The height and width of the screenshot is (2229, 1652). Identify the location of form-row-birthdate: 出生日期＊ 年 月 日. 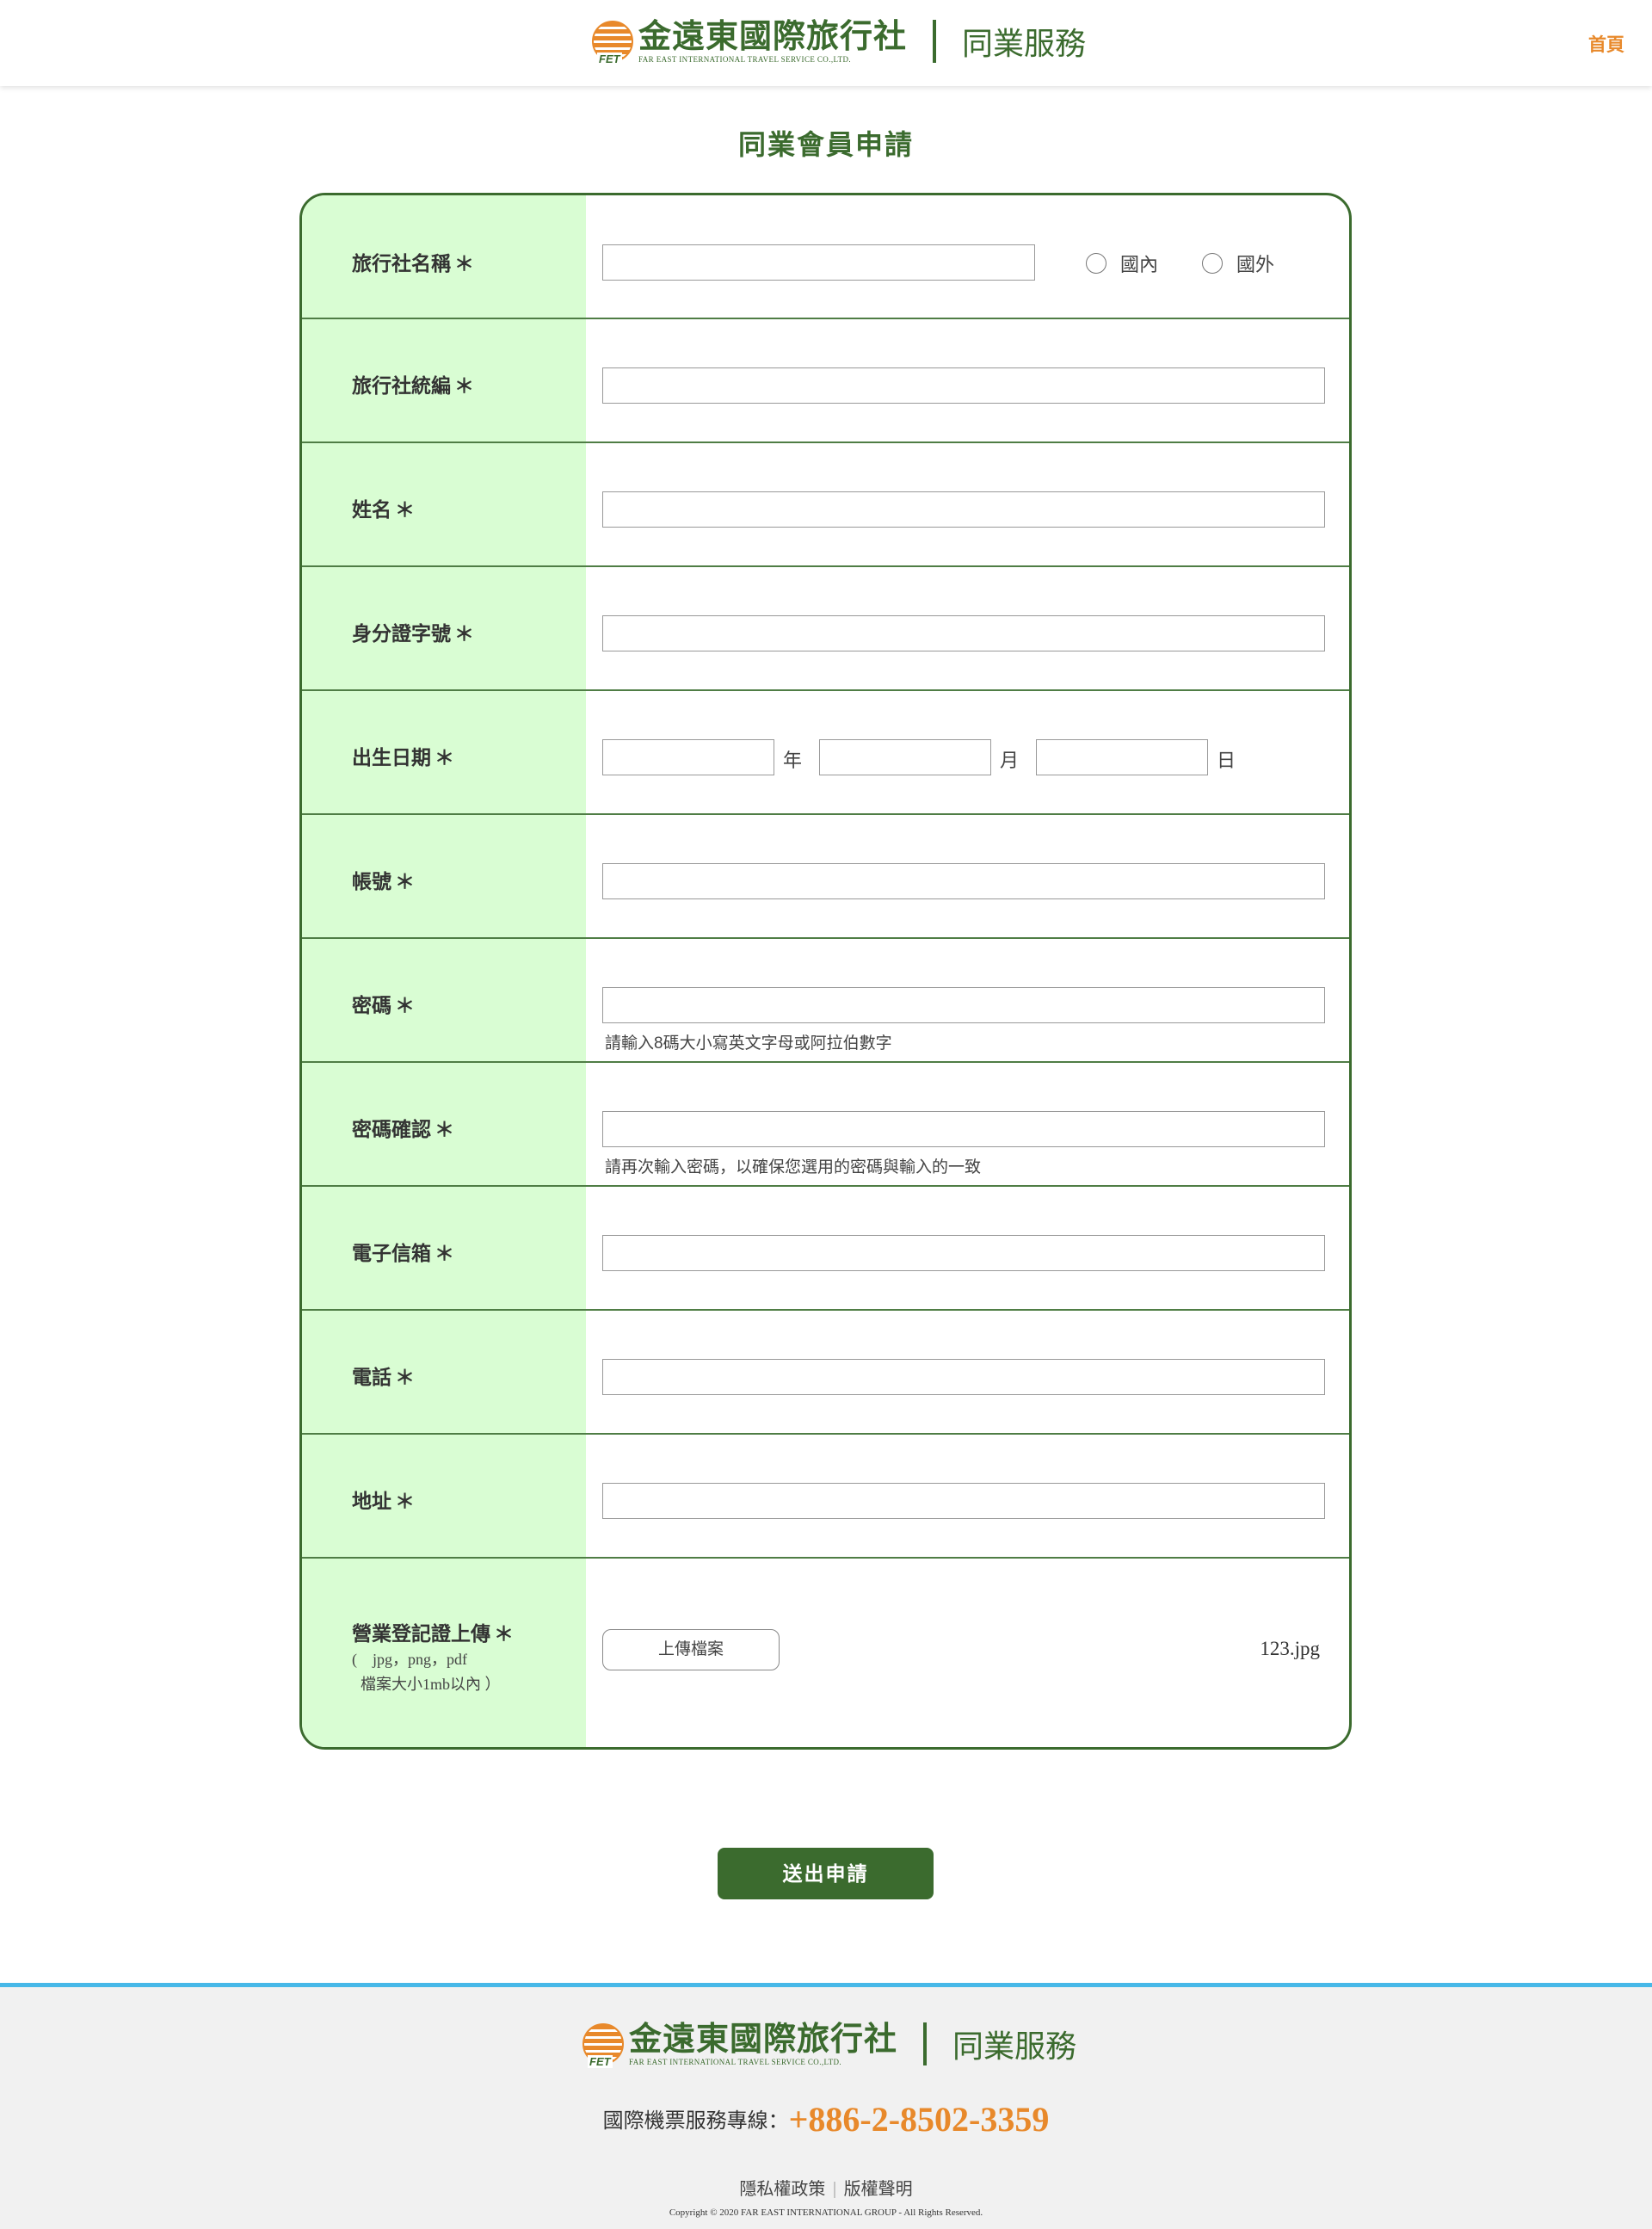
(825, 753).